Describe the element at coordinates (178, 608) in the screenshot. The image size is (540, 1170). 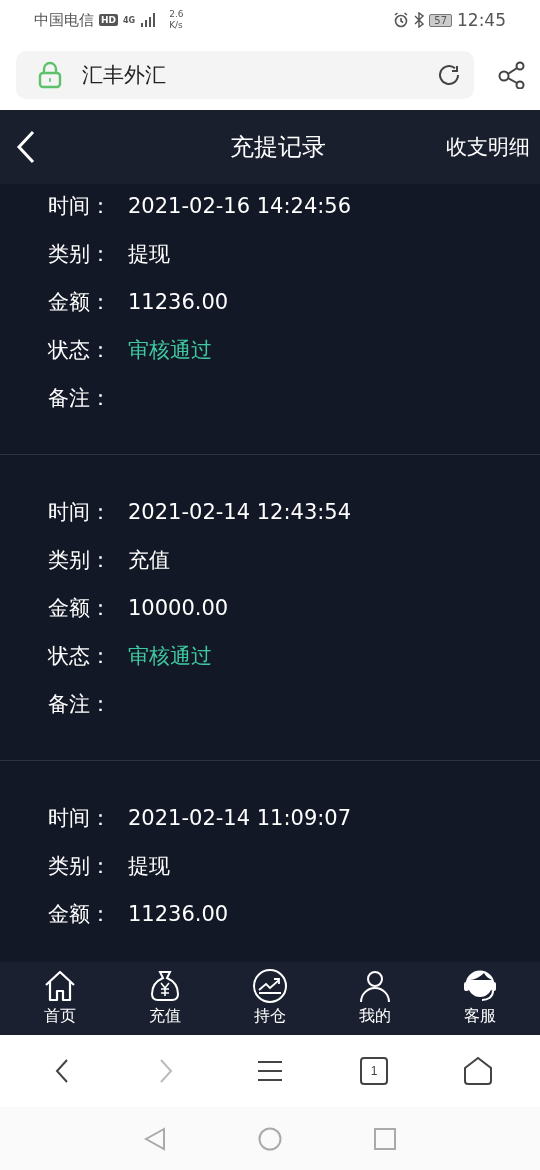
I see `field-value: 10000.00` at that location.